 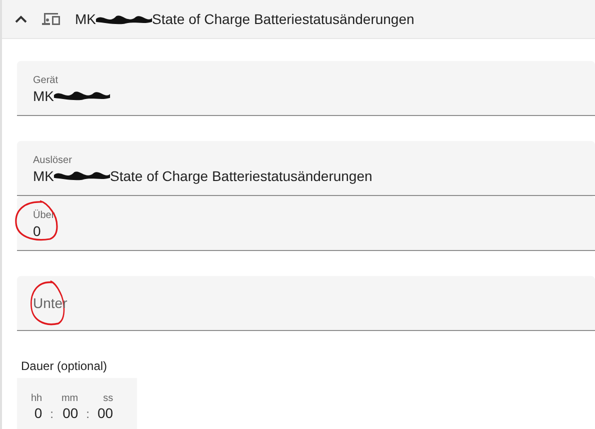 I want to click on section-header: MK State of Charge Batteriestatusänderungen, so click(x=298, y=19).